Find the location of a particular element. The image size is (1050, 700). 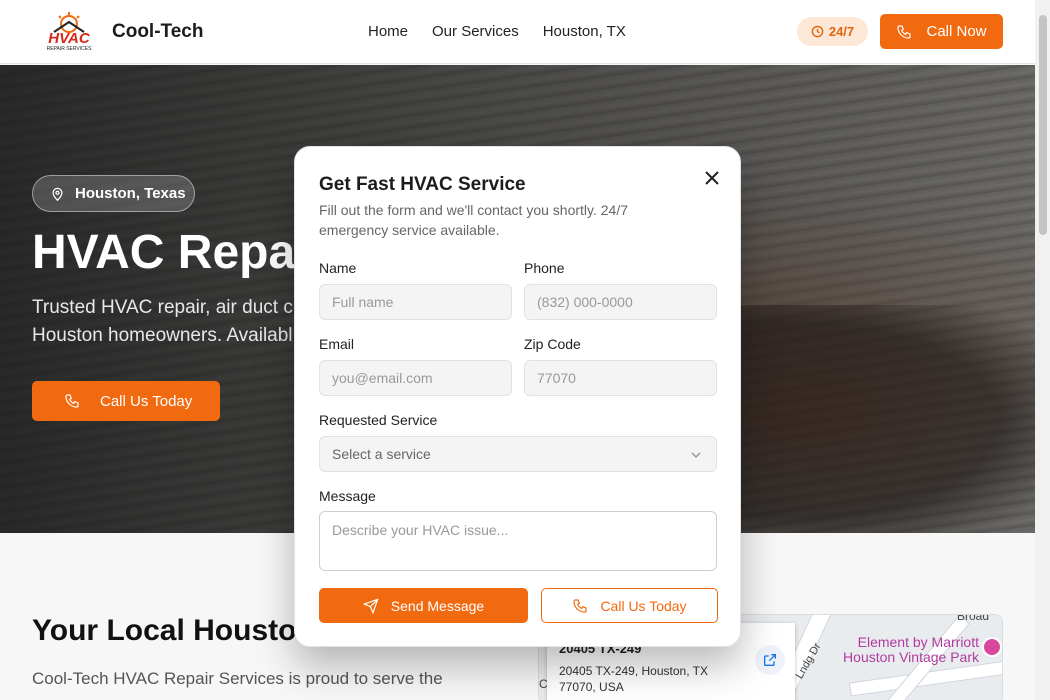

requested-service-label: Requested Service is located at coordinates (378, 420).